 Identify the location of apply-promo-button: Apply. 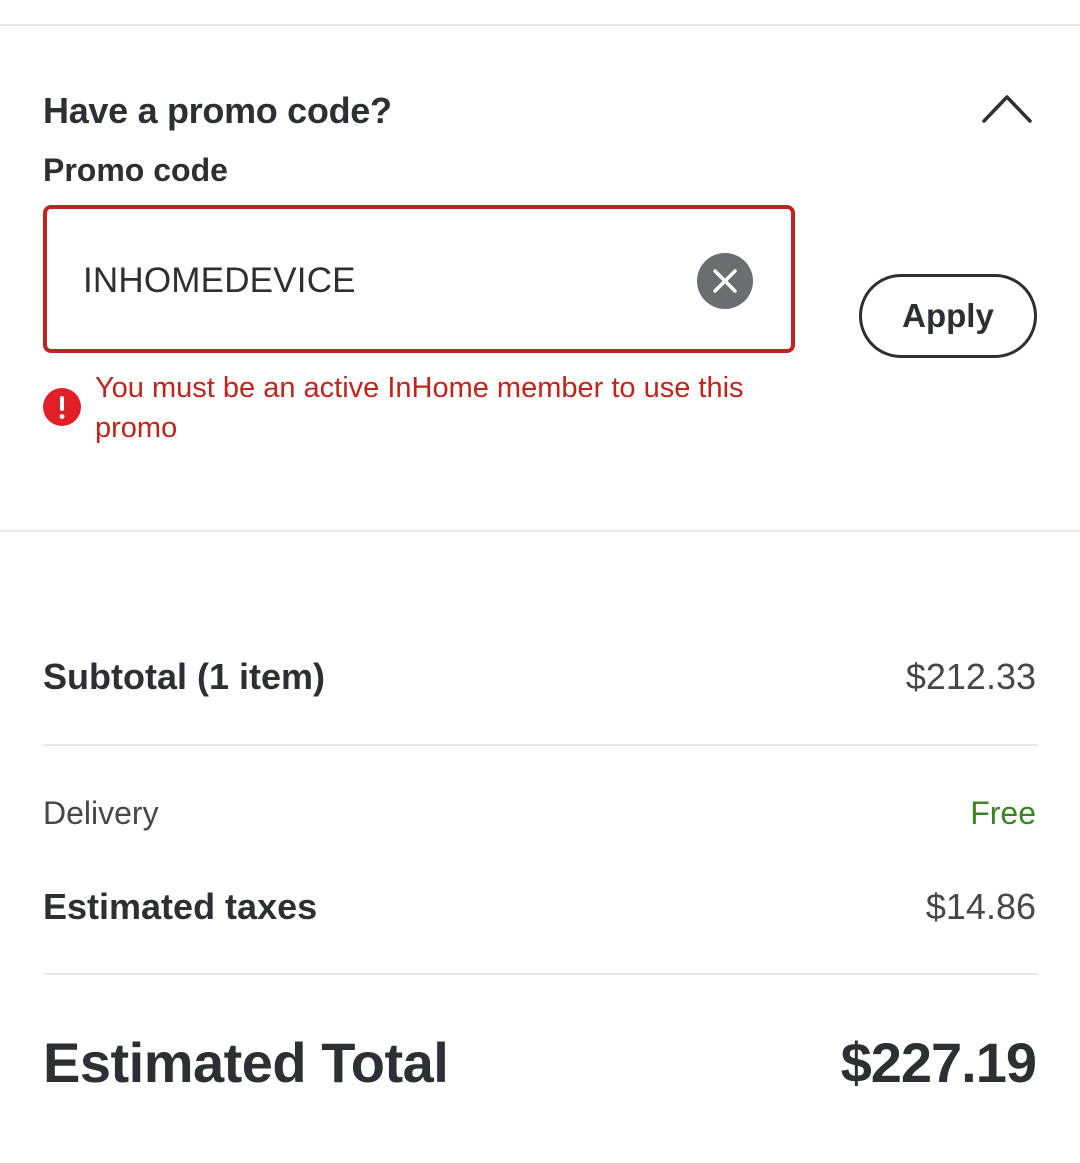
(948, 316).